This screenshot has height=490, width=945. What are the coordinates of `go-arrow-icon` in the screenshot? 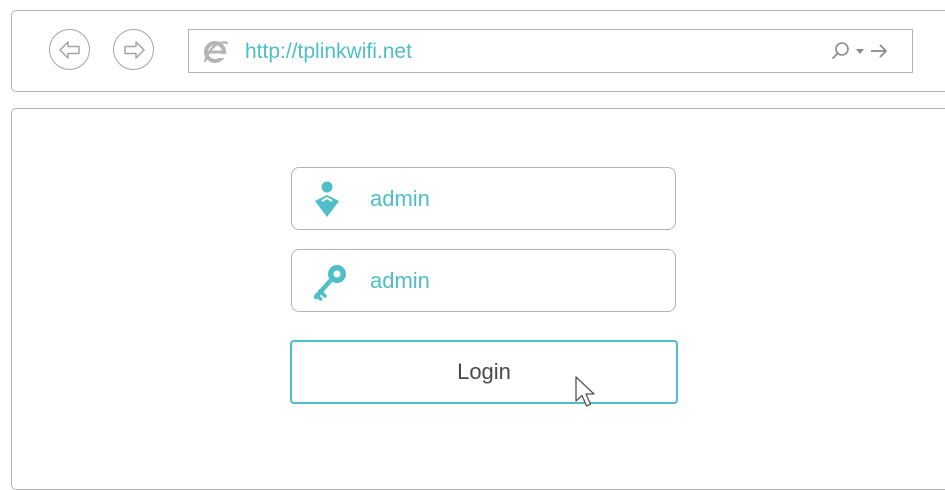 It's located at (879, 51).